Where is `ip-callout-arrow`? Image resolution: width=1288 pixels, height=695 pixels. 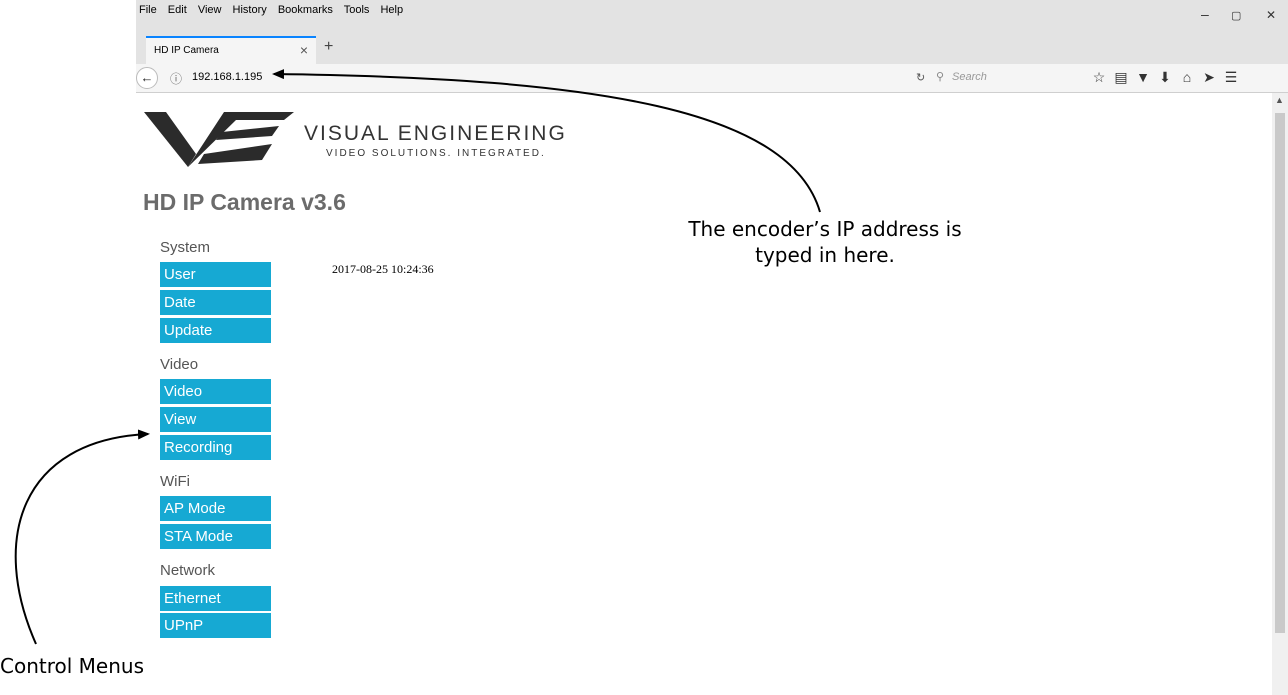
ip-callout-arrow is located at coordinates (546, 141).